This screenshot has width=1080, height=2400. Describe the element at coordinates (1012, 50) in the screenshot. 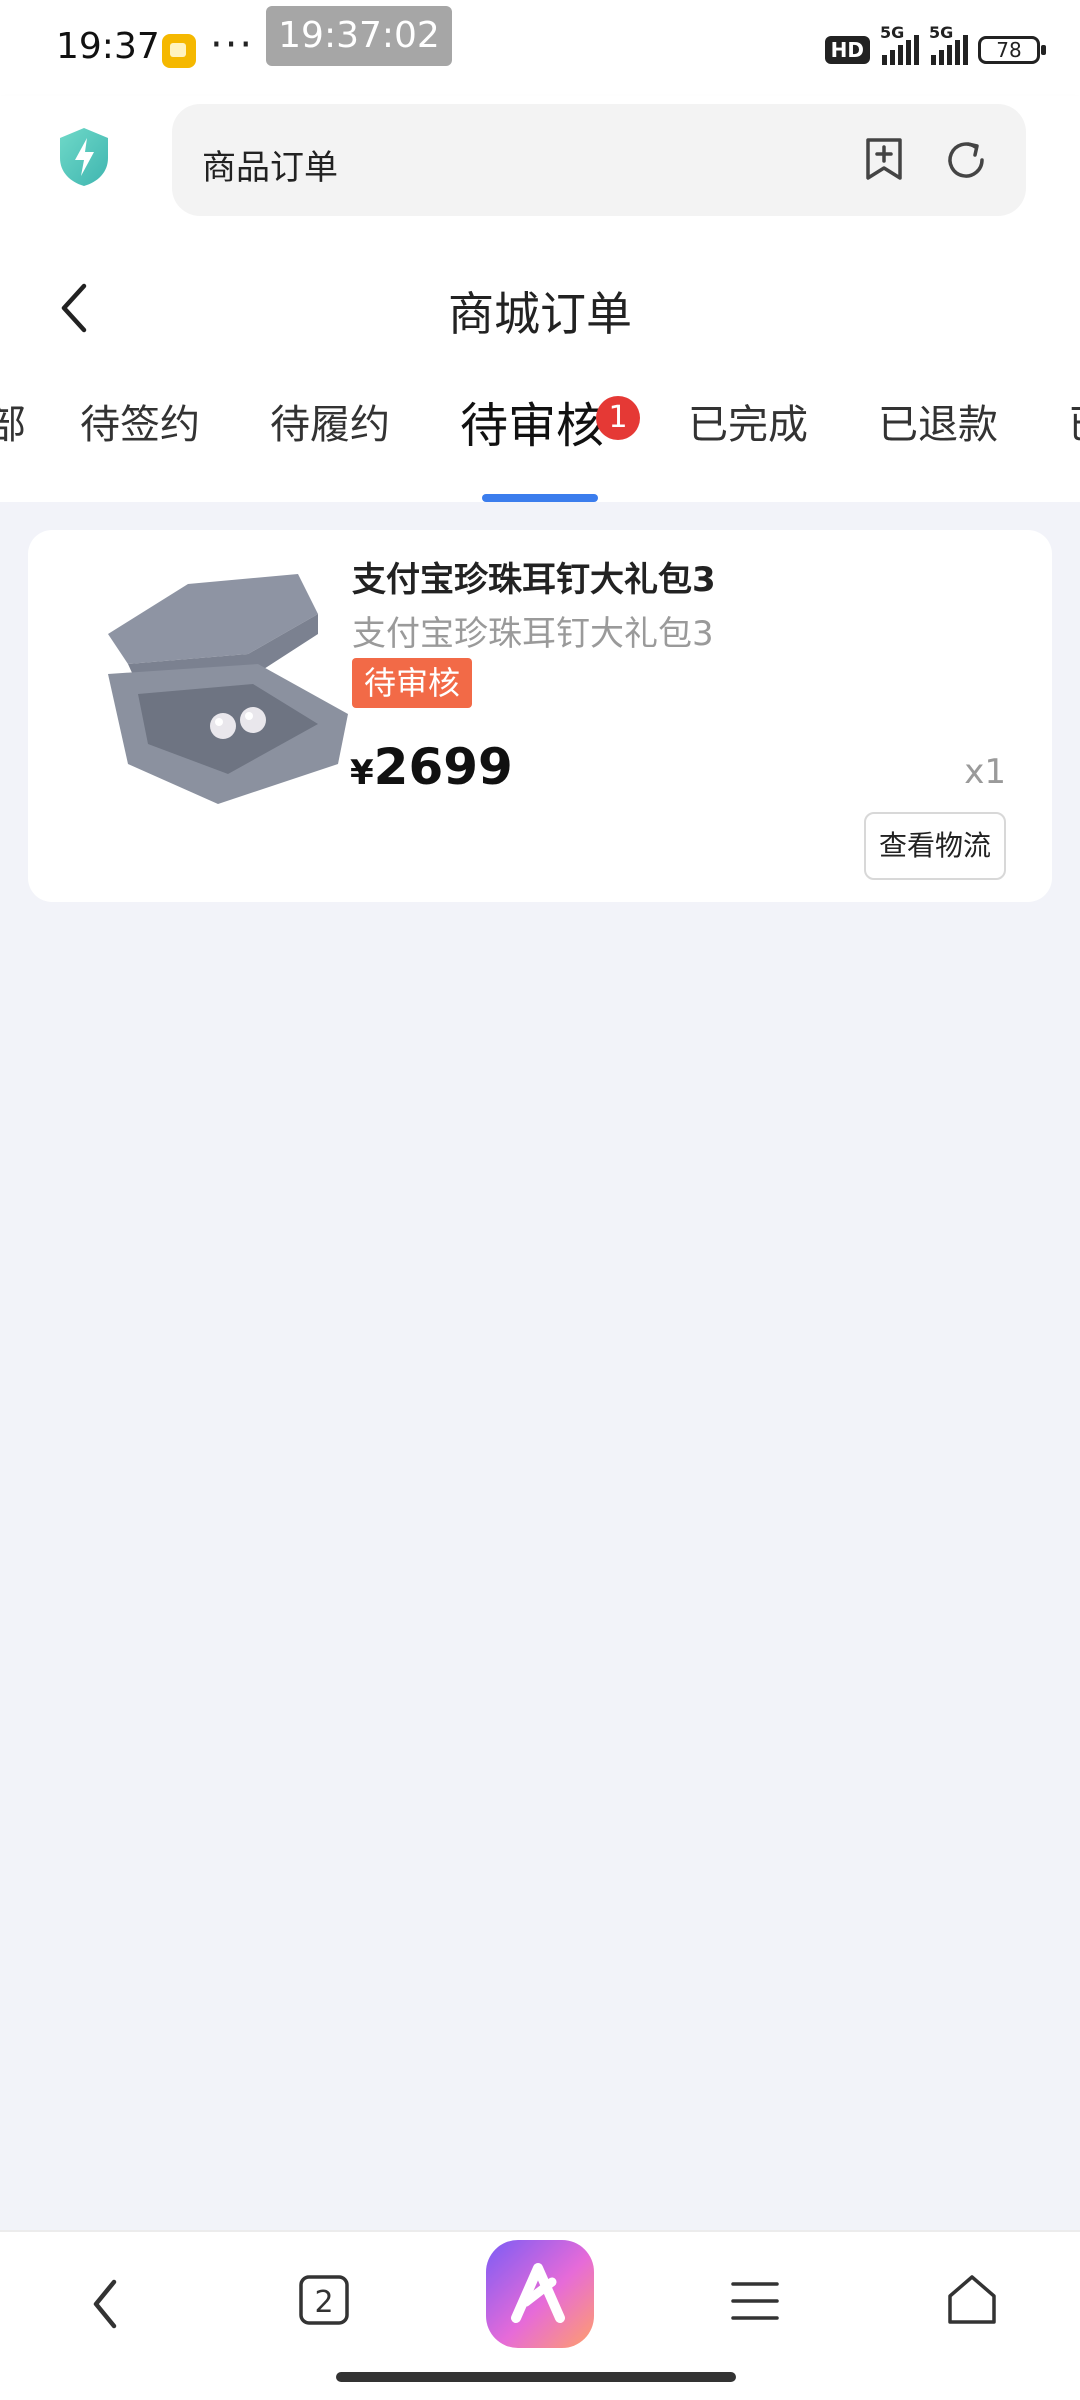

I see `battery-icon: 78` at that location.